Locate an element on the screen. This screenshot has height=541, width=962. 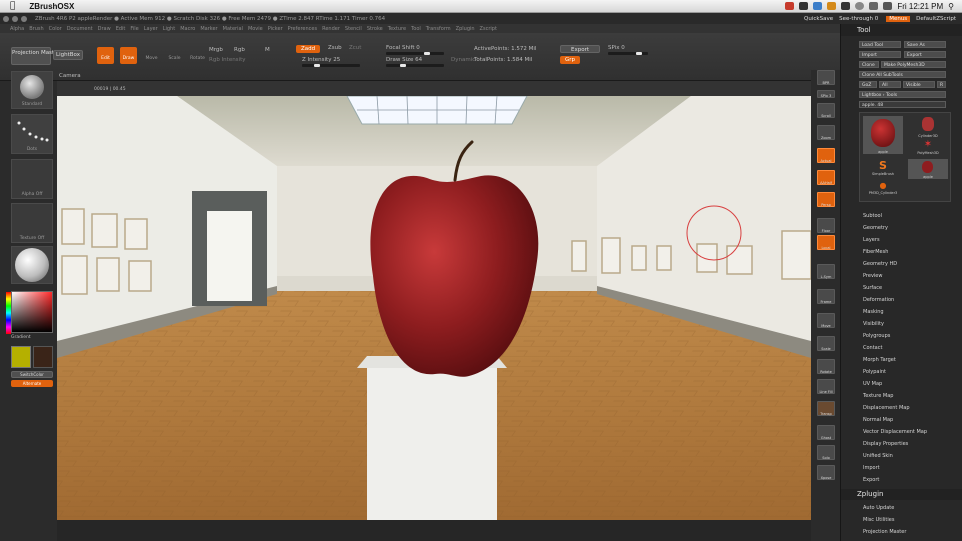
tool-thumb-simplebrush: S SimpleBrush is located at coordinates (883, 169).